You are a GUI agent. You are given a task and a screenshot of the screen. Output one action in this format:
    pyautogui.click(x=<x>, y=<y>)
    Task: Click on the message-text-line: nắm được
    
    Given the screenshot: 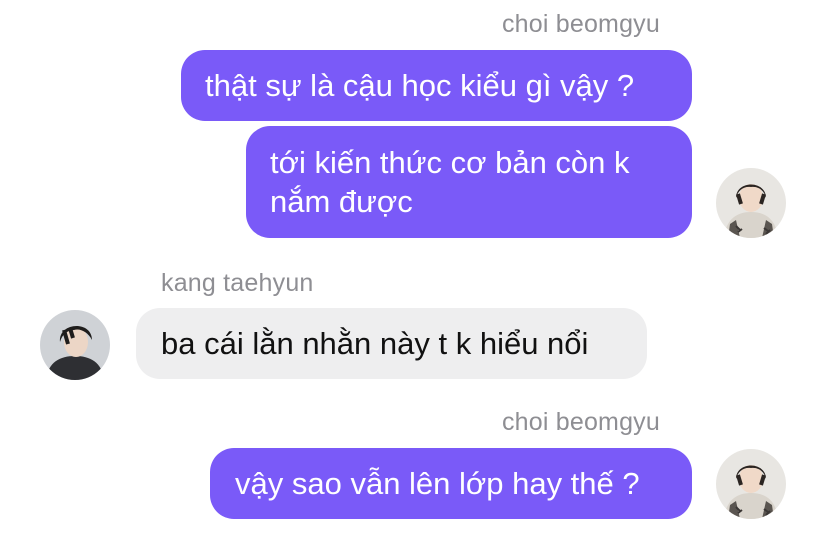 What is the action you would take?
    pyautogui.click(x=341, y=201)
    